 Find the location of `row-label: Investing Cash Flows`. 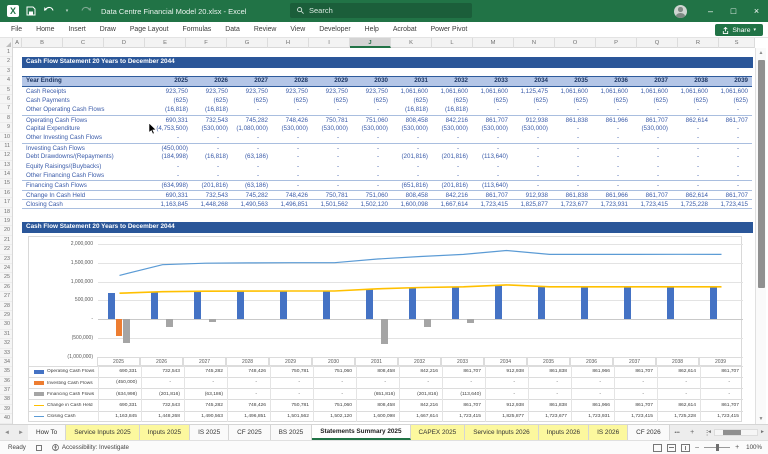

row-label: Investing Cash Flows is located at coordinates (87, 148).